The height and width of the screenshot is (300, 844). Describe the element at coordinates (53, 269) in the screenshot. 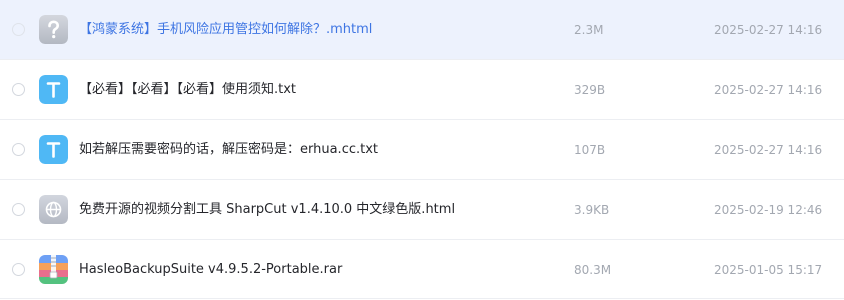

I see `archive-file-icon` at that location.